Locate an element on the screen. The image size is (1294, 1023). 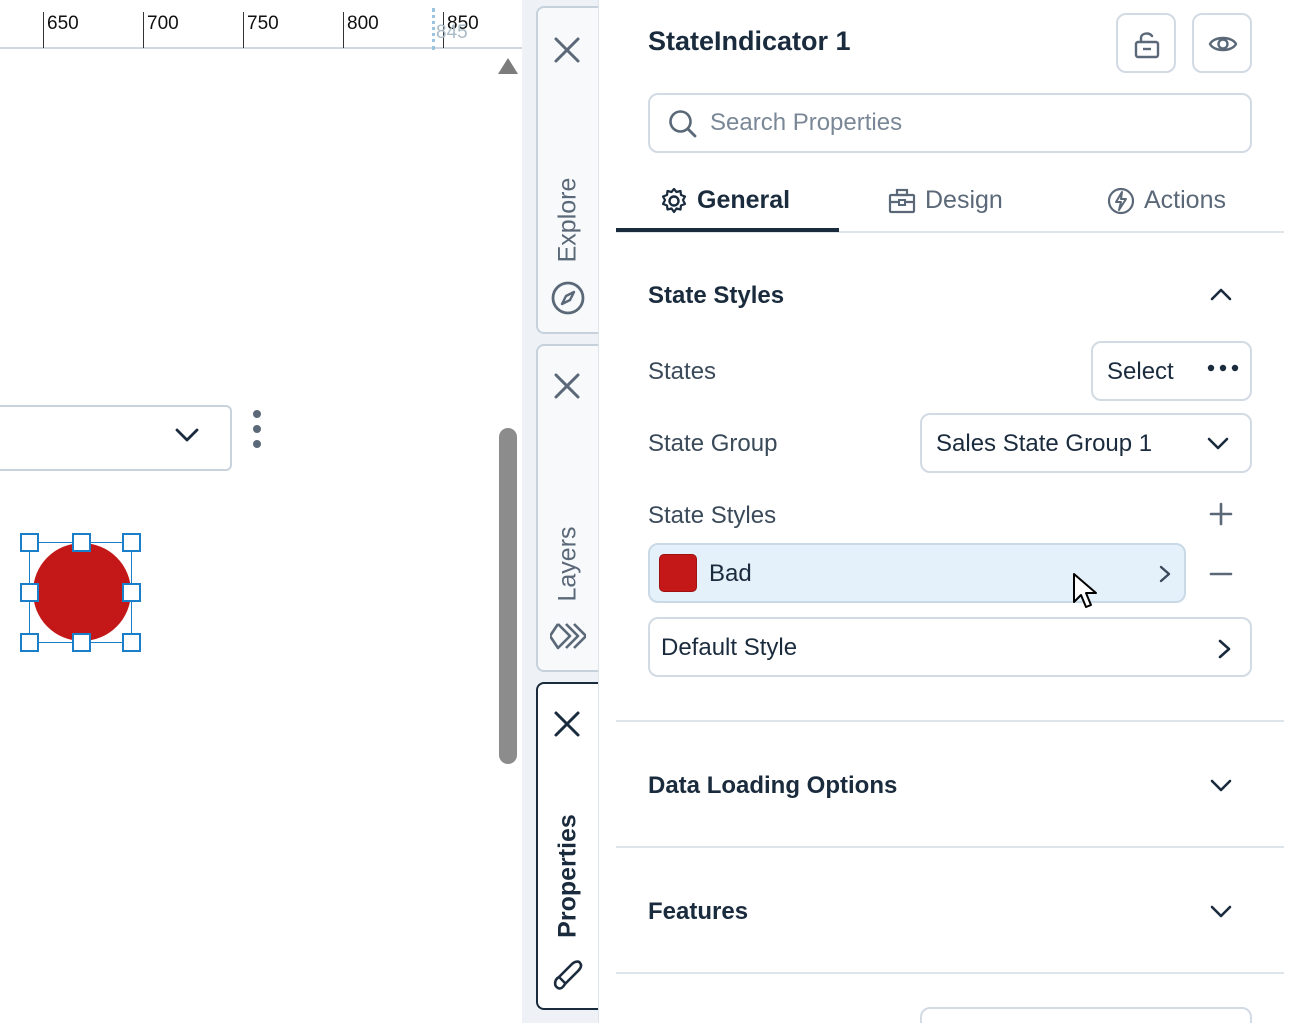
side-tab-layers: Layers is located at coordinates (567, 508).